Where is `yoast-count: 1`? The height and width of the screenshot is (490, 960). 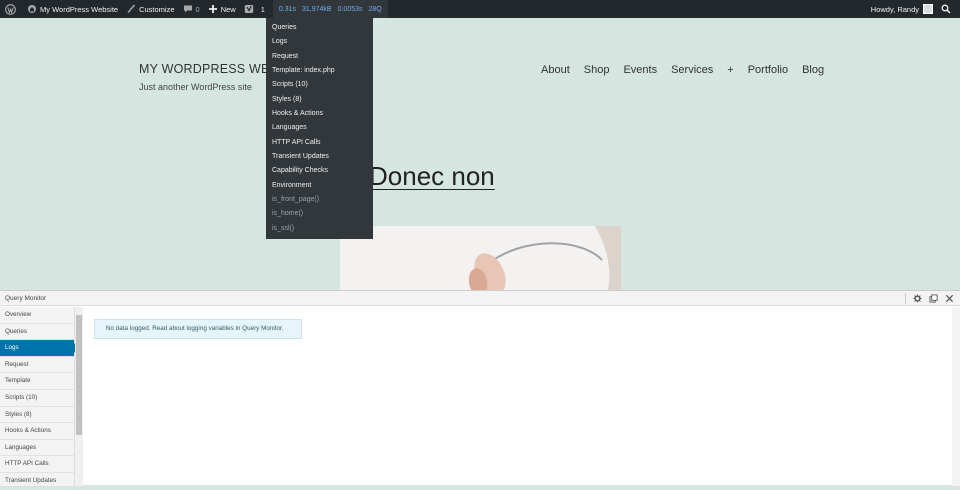
yoast-count: 1 is located at coordinates (262, 9).